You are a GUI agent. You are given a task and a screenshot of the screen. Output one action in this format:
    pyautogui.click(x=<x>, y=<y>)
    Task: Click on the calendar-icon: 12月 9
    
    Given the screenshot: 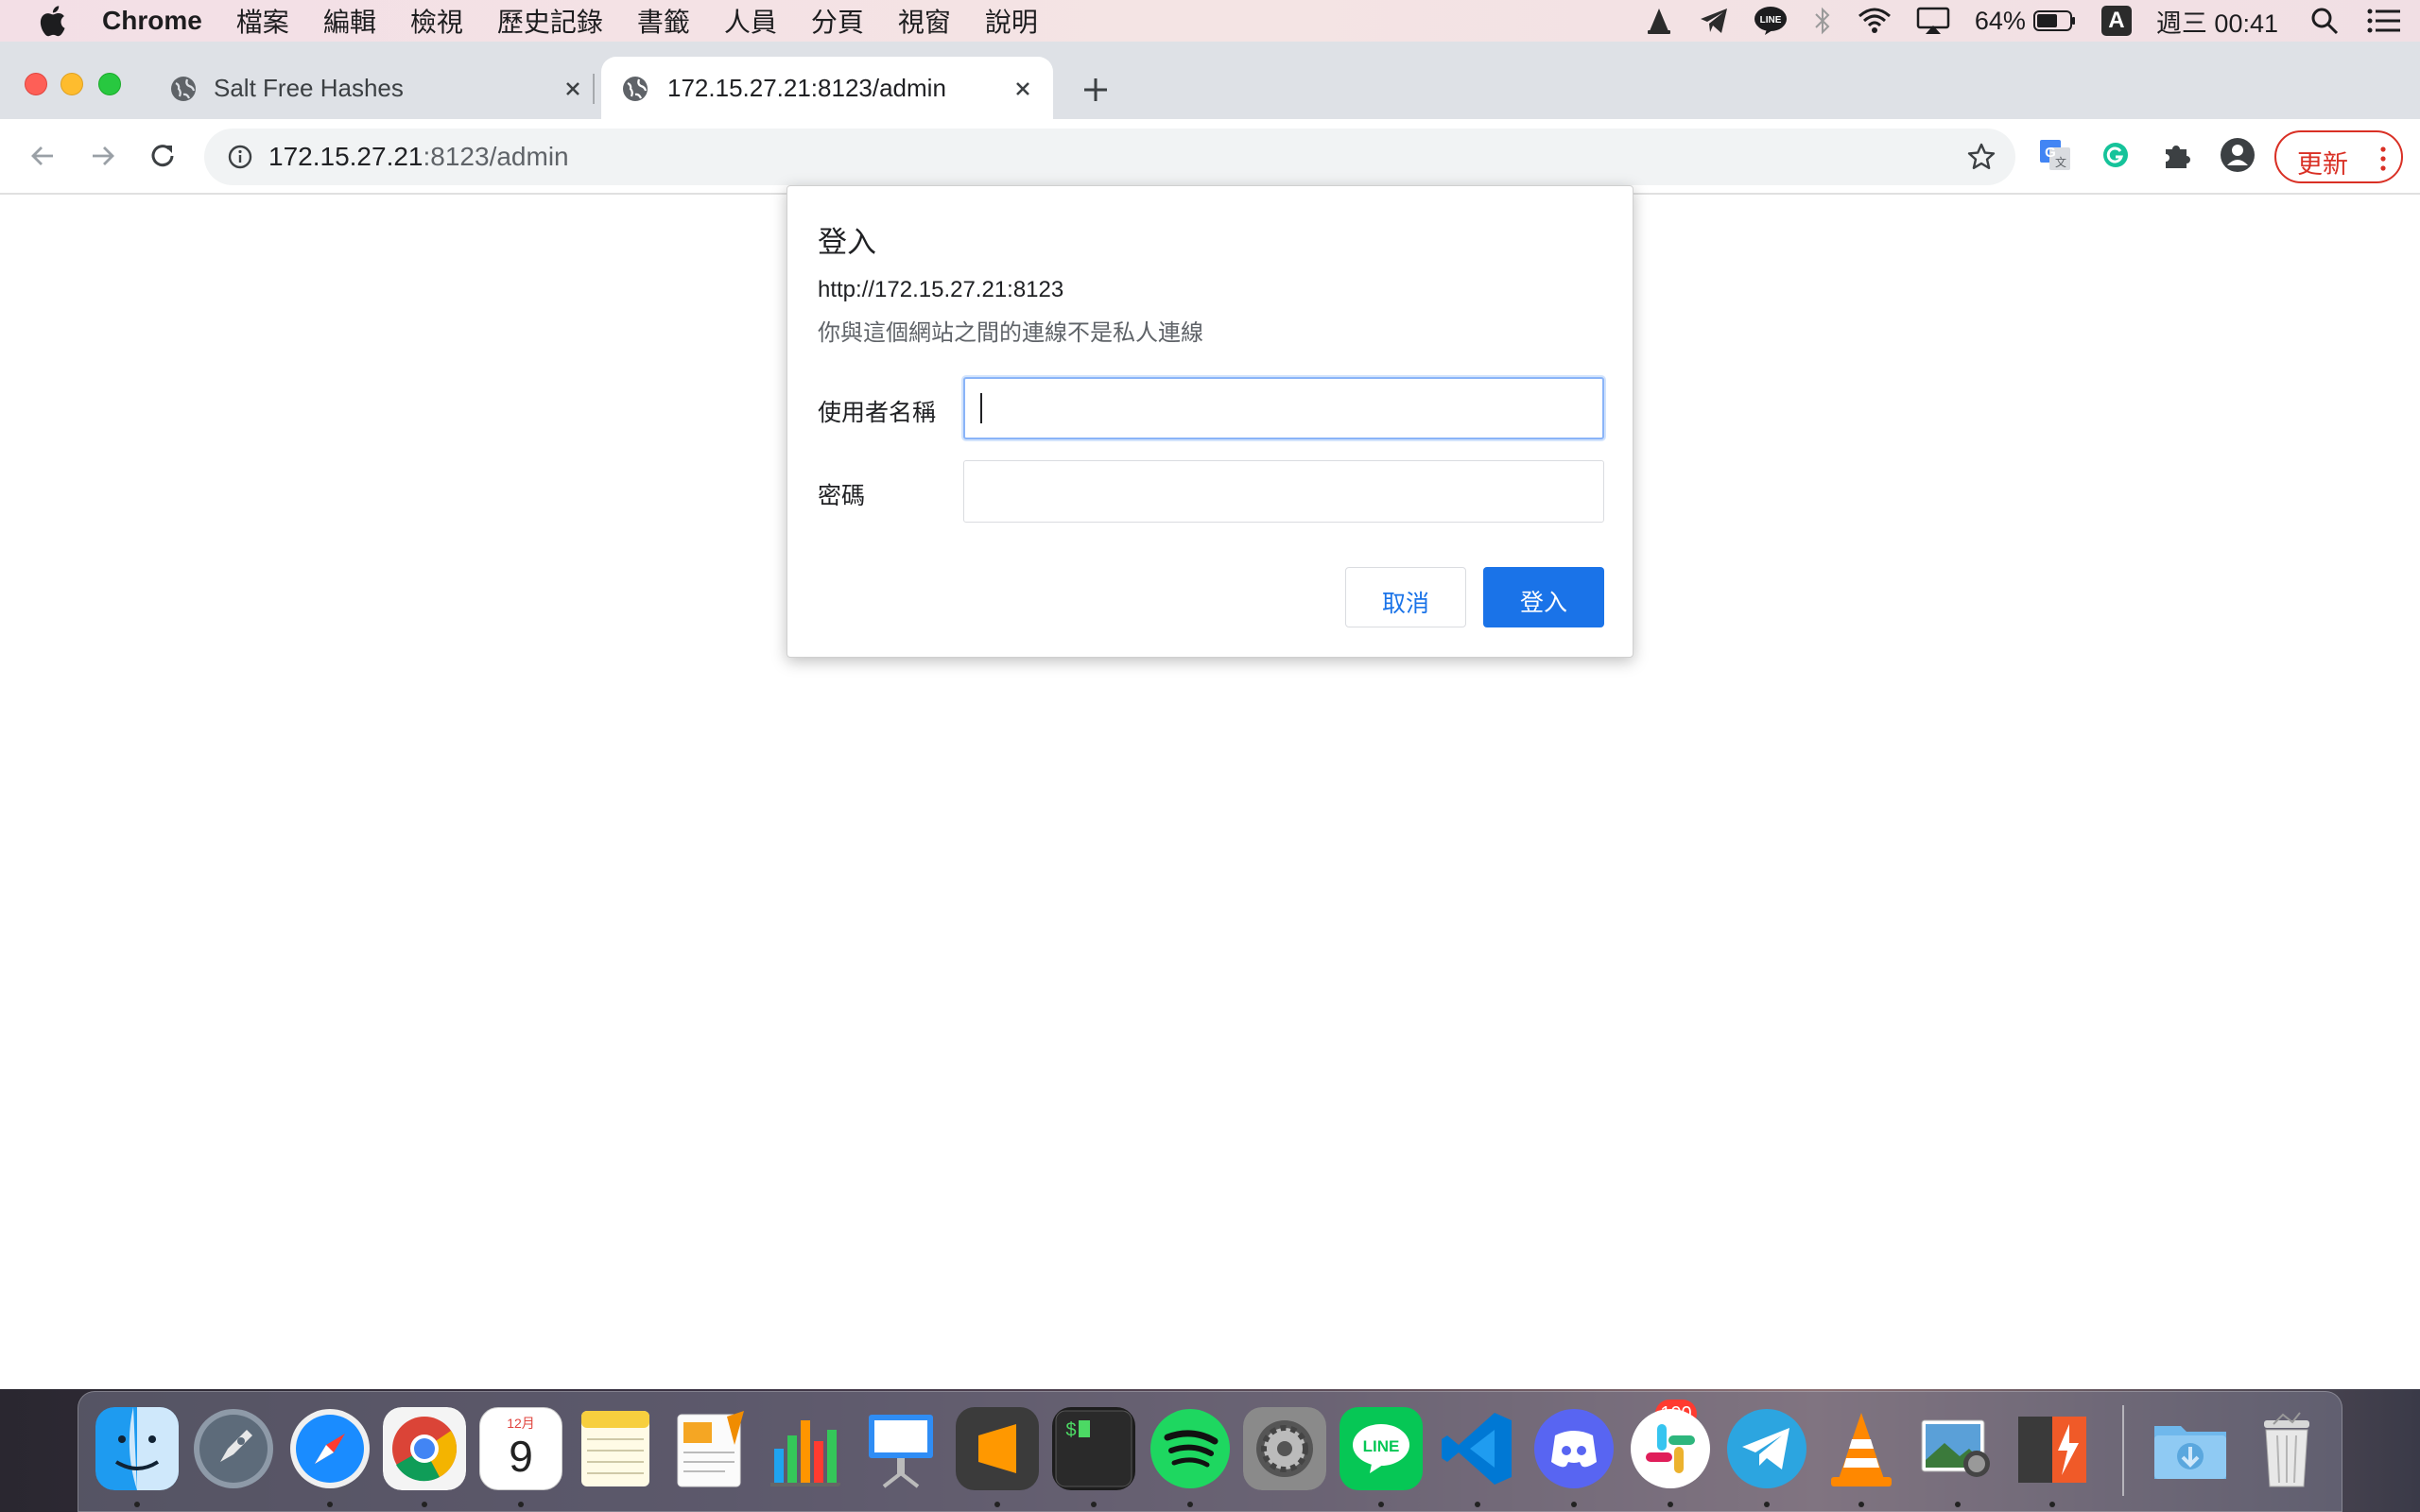 What is the action you would take?
    pyautogui.click(x=520, y=1448)
    